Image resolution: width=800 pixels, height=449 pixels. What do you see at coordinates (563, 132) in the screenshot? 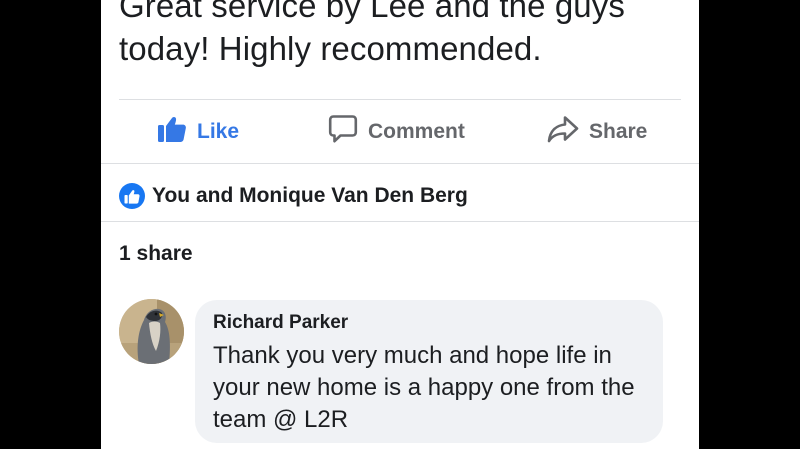
I see `share-arrow-icon` at bounding box center [563, 132].